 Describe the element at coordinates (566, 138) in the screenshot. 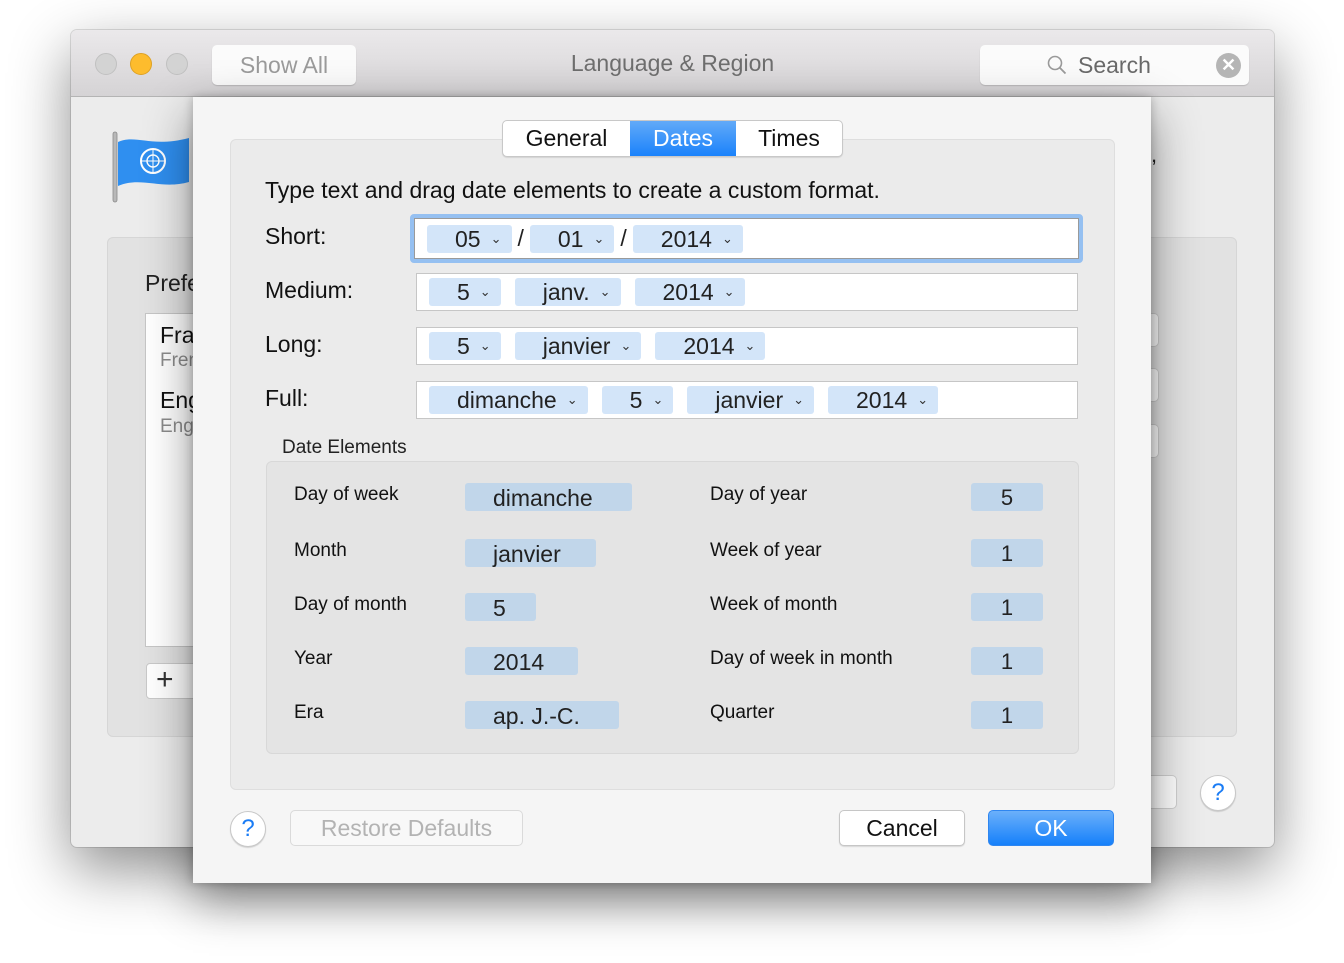

I see `tab-general: General` at that location.